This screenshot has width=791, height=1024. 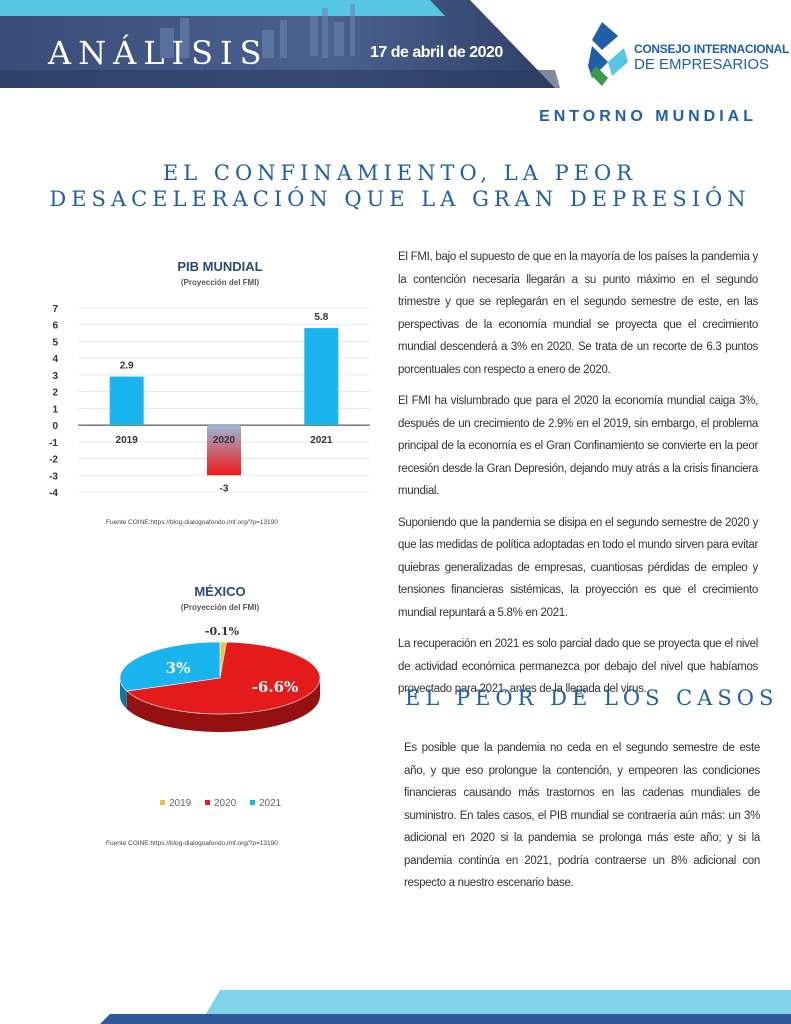 I want to click on legend-label: 2019, so click(x=180, y=803).